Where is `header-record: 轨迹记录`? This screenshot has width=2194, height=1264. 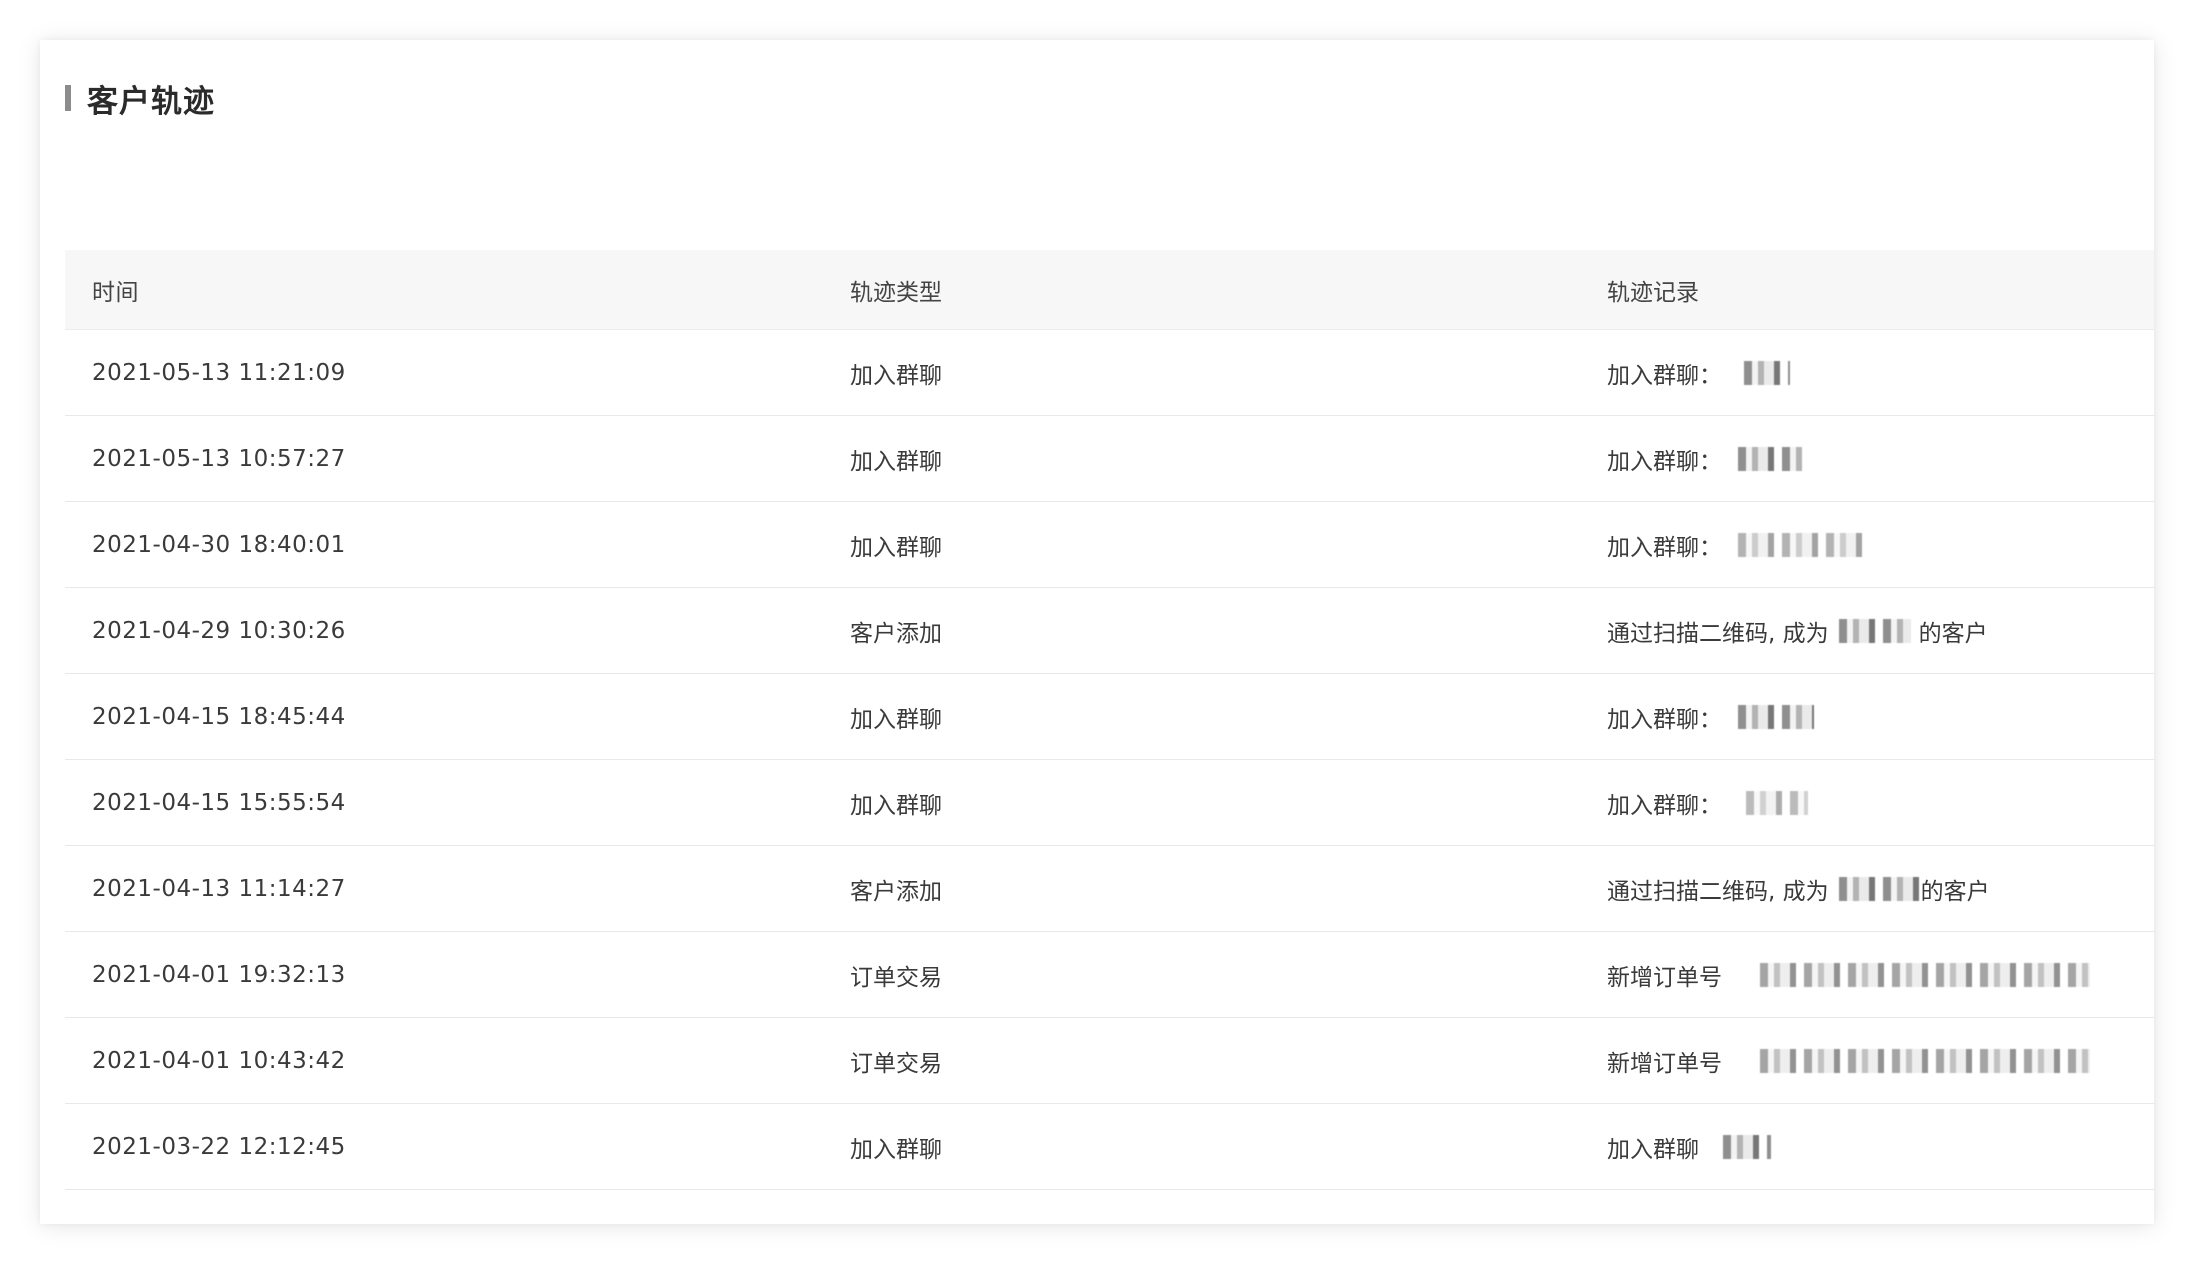
header-record: 轨迹记录 is located at coordinates (1653, 292).